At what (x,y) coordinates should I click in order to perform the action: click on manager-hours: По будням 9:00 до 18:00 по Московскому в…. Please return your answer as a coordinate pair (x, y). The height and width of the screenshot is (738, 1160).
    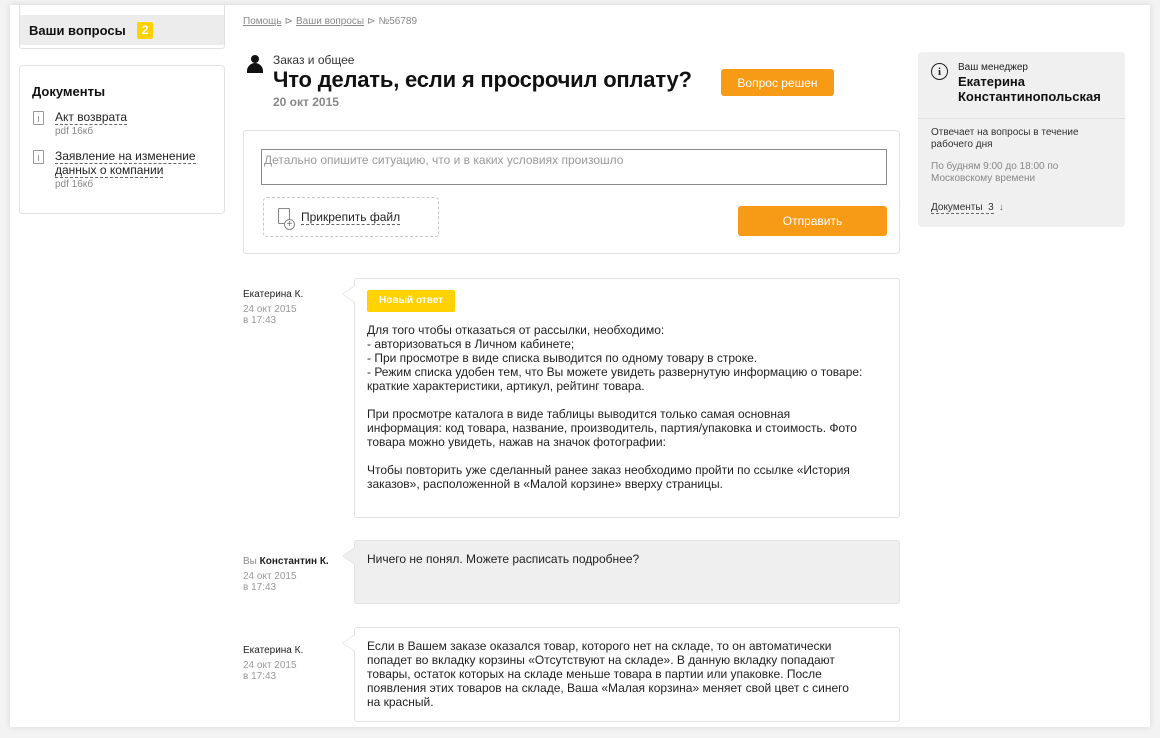
    Looking at the image, I should click on (995, 172).